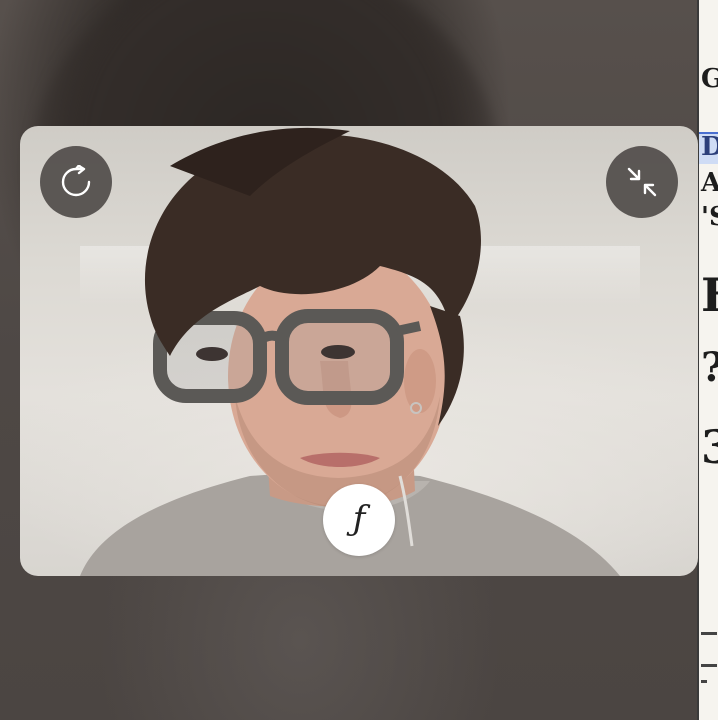 The height and width of the screenshot is (720, 718). I want to click on filter-button: ƒ, so click(359, 520).